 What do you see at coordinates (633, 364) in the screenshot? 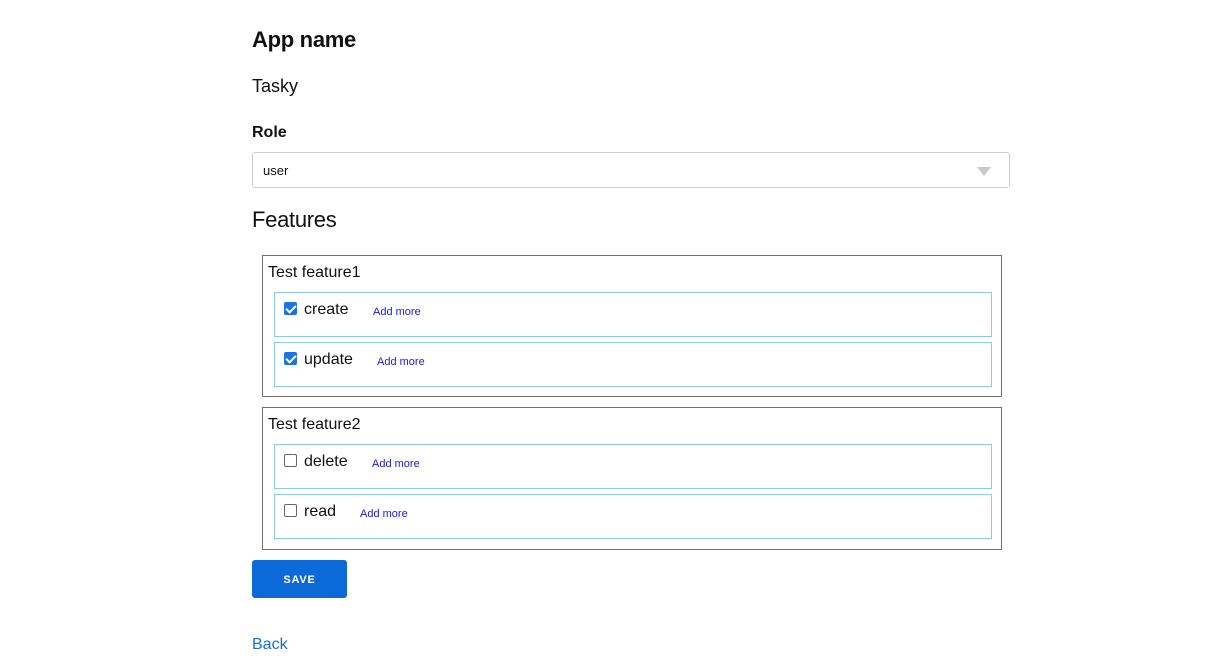
I see `permission-row: update Add more` at bounding box center [633, 364].